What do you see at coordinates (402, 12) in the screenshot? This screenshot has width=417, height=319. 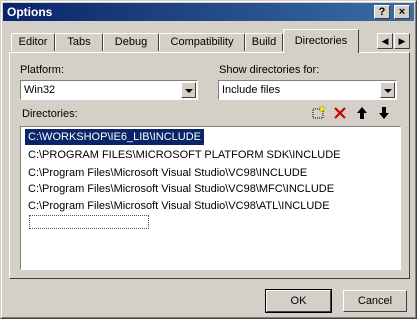 I see `close-button: ×` at bounding box center [402, 12].